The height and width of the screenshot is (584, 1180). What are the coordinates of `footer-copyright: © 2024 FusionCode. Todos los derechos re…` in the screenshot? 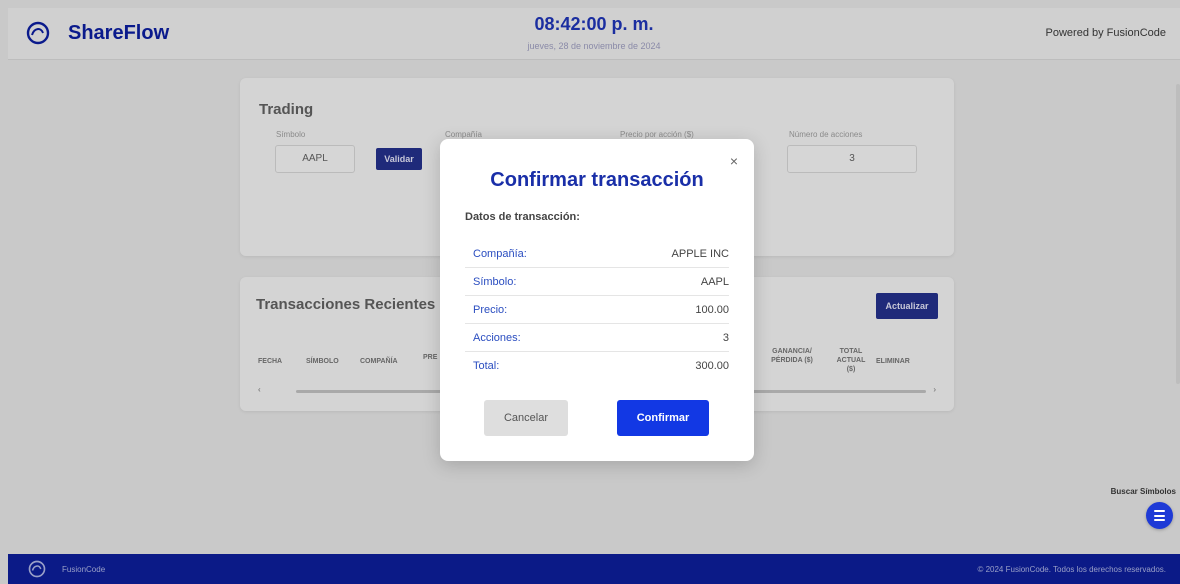 It's located at (1071, 569).